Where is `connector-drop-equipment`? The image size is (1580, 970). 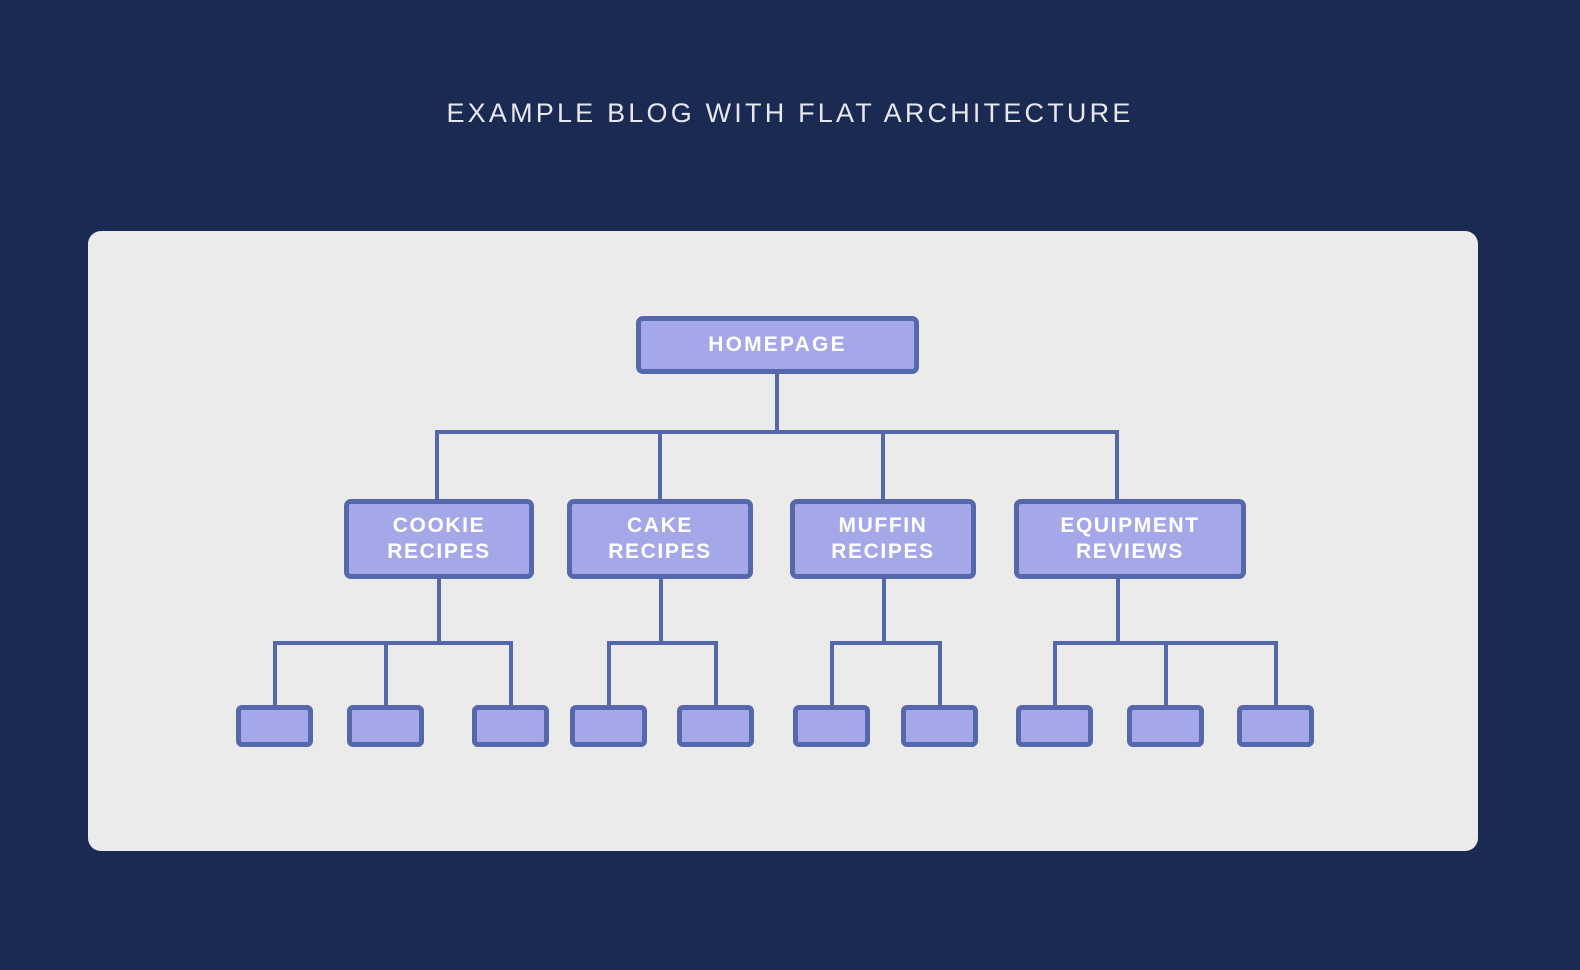
connector-drop-equipment is located at coordinates (1117, 465).